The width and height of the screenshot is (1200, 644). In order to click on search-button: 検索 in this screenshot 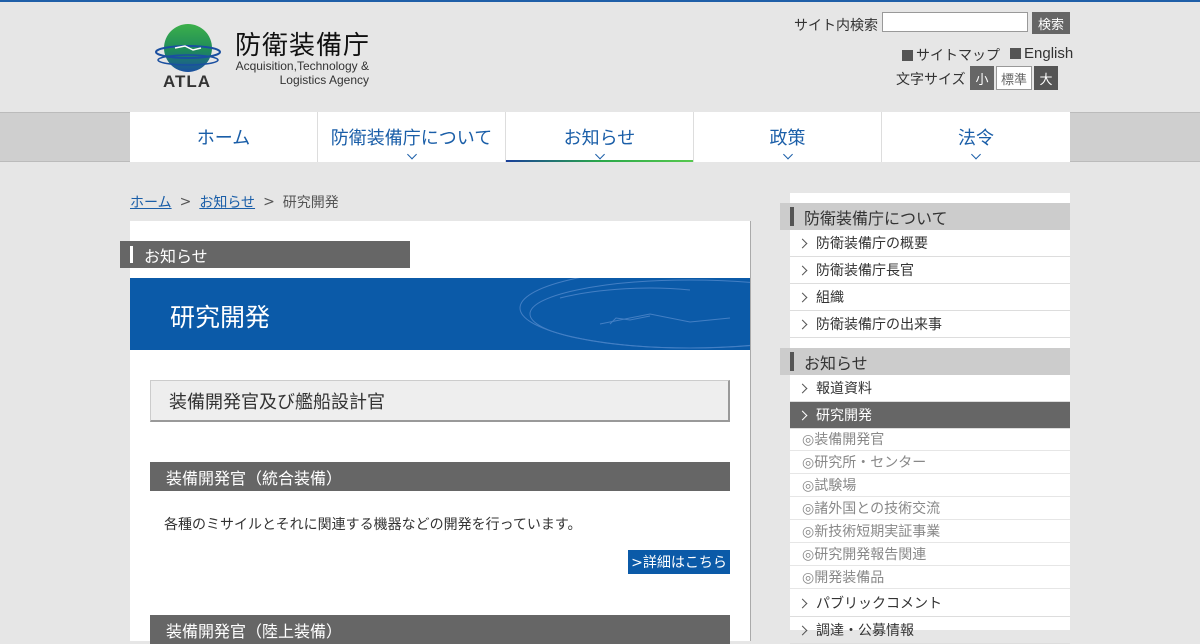, I will do `click(1051, 23)`.